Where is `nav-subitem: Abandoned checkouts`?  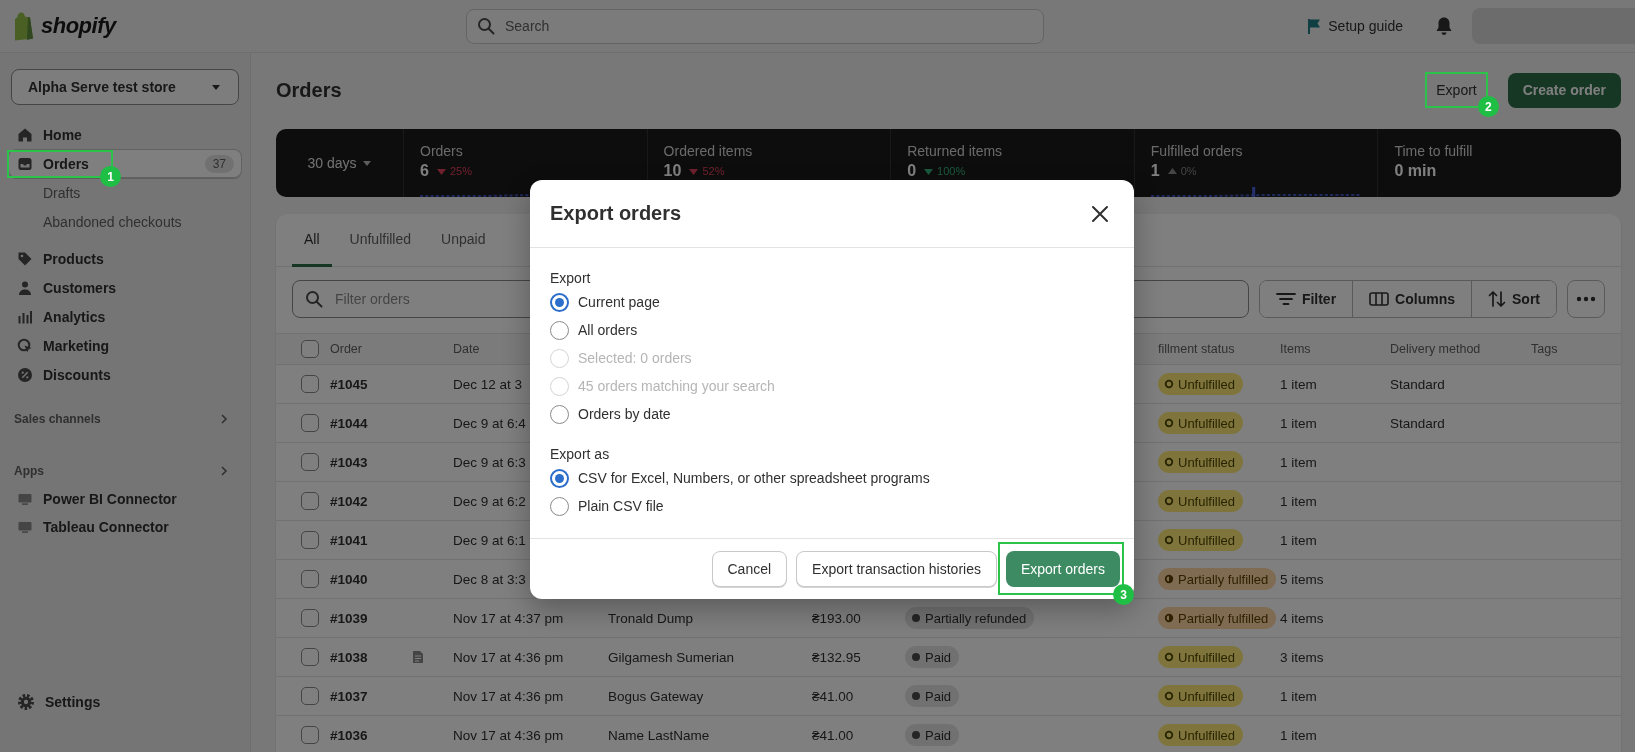 nav-subitem: Abandoned checkouts is located at coordinates (125, 221).